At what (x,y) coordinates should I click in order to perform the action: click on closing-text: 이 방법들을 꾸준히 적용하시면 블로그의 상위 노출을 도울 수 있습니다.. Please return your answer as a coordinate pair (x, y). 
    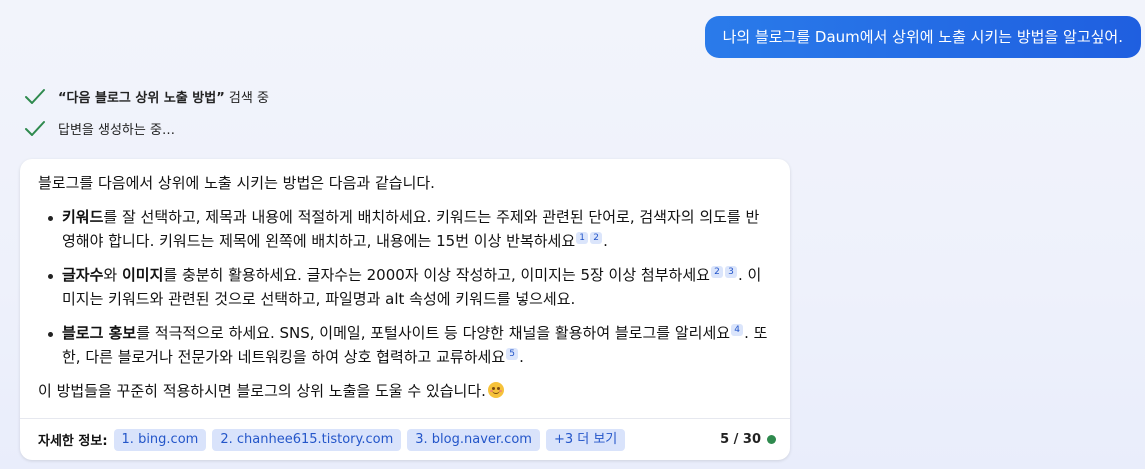
    Looking at the image, I should click on (262, 391).